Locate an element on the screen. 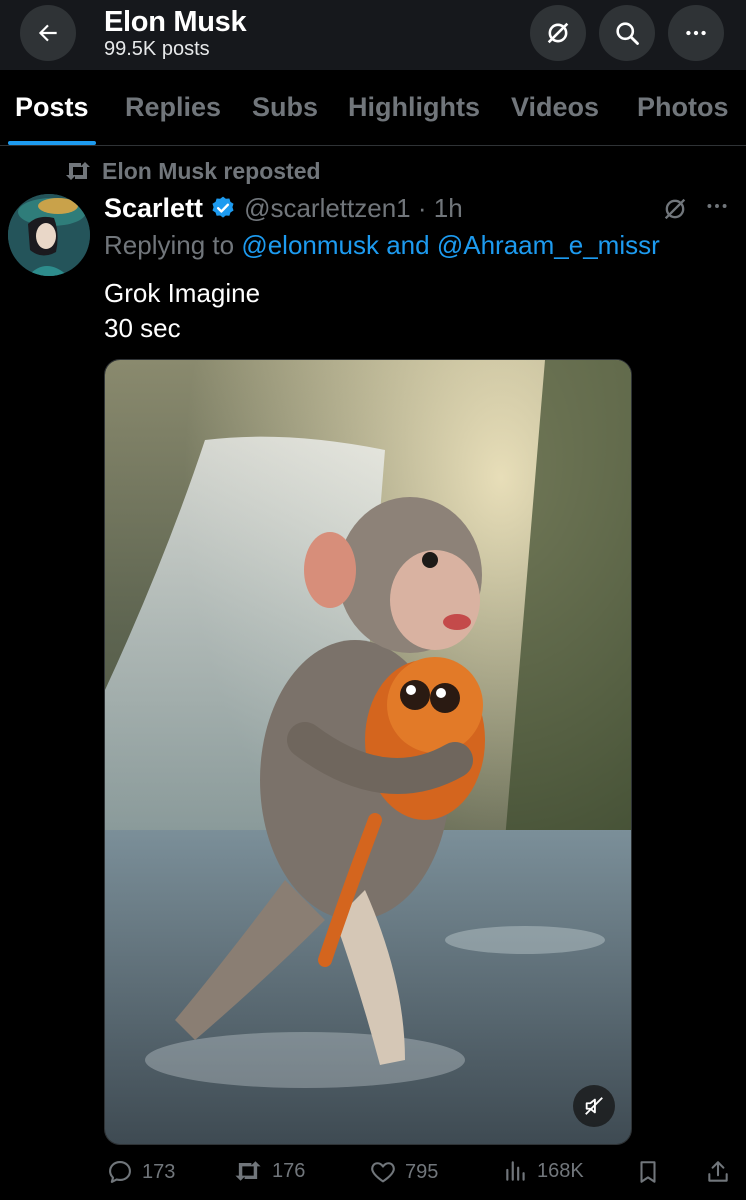 Image resolution: width=746 pixels, height=1200 pixels. video-muted-icon is located at coordinates (594, 1106).